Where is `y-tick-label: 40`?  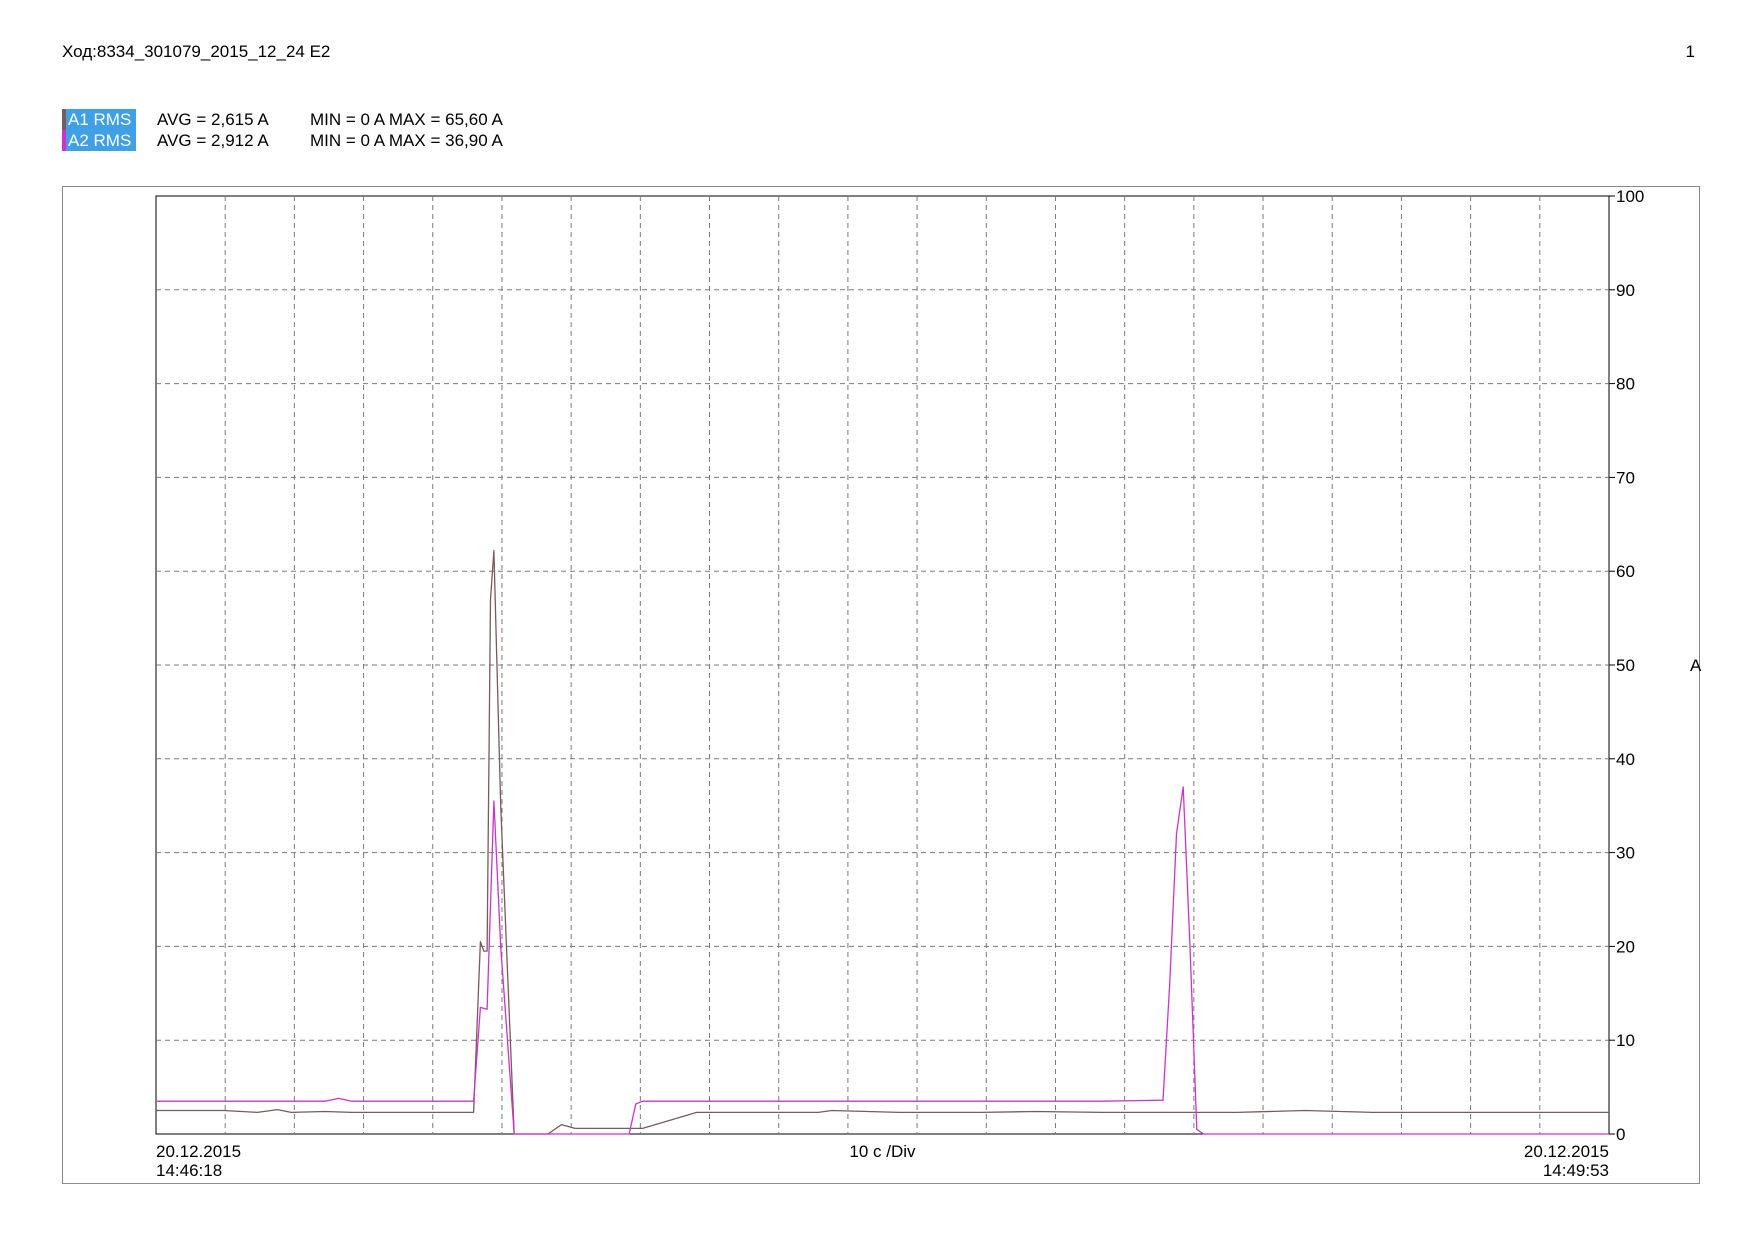 y-tick-label: 40 is located at coordinates (1625, 759).